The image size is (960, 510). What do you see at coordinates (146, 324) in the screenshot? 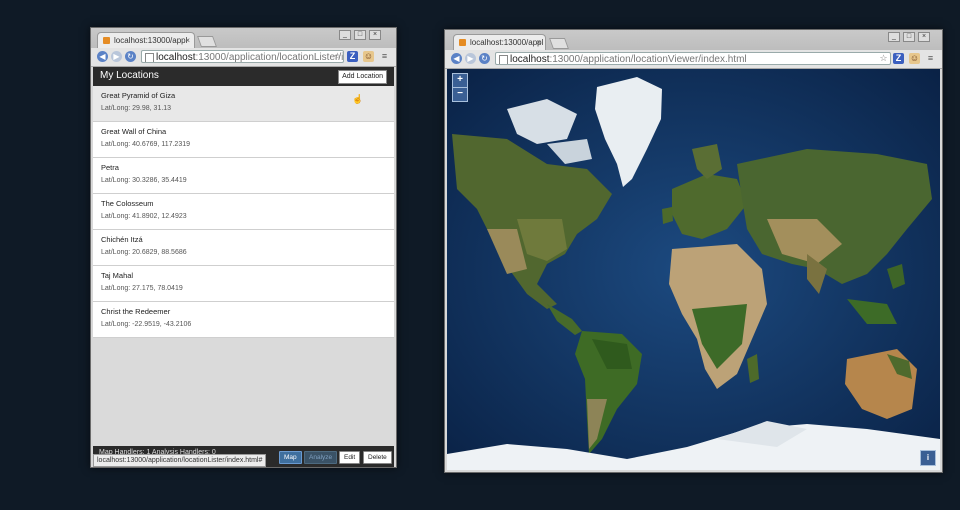
I see `location-coords: Lat/Long: -22.9519, -43.2106` at bounding box center [146, 324].